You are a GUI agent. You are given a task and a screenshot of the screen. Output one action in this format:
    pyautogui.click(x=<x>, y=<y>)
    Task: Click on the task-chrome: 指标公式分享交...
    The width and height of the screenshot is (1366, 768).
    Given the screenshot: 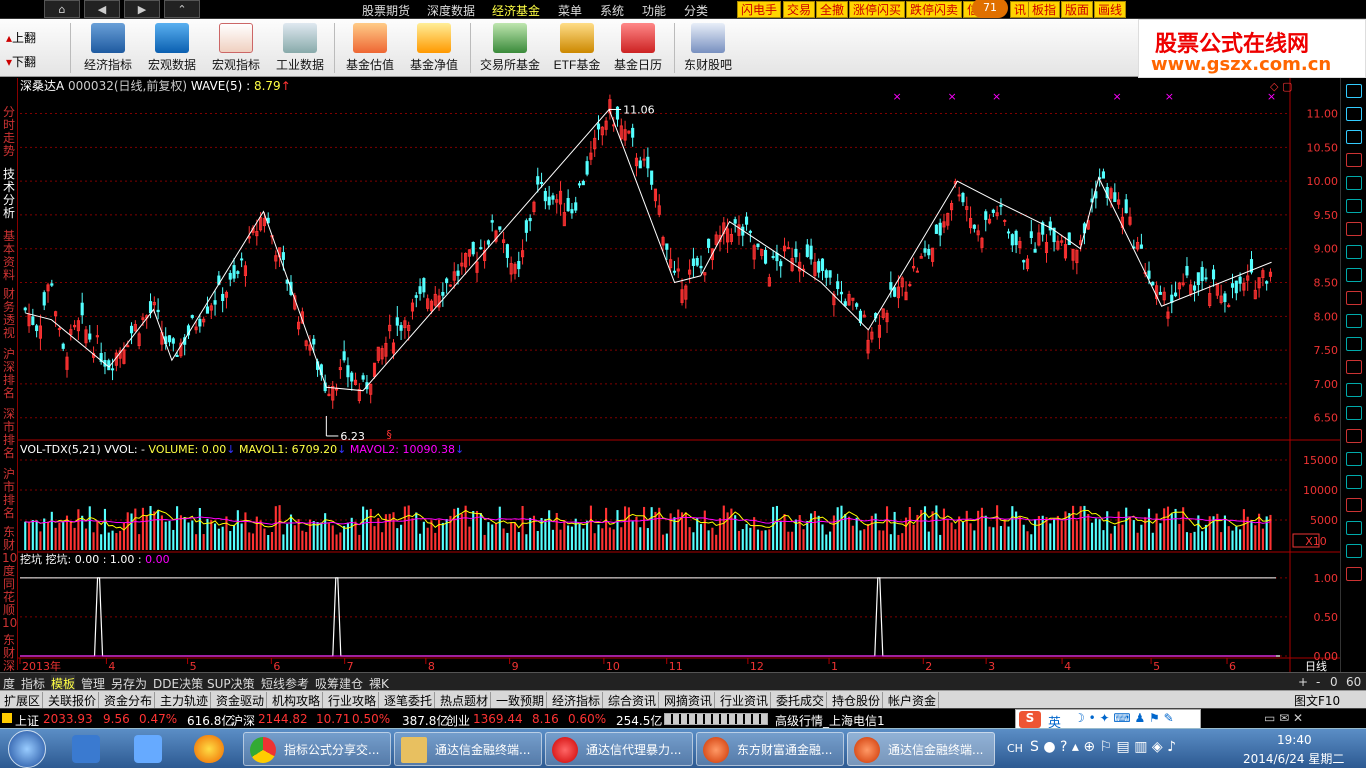 What is the action you would take?
    pyautogui.click(x=317, y=749)
    